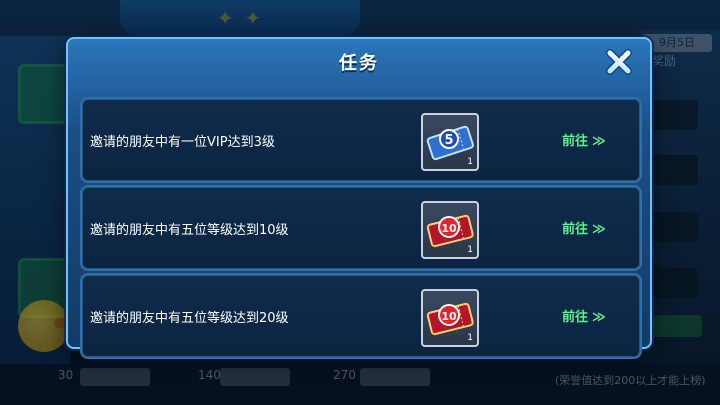 This screenshot has height=405, width=720. What do you see at coordinates (189, 318) in the screenshot?
I see `task-description: 邀请的朋友中有五位等级达到20级` at bounding box center [189, 318].